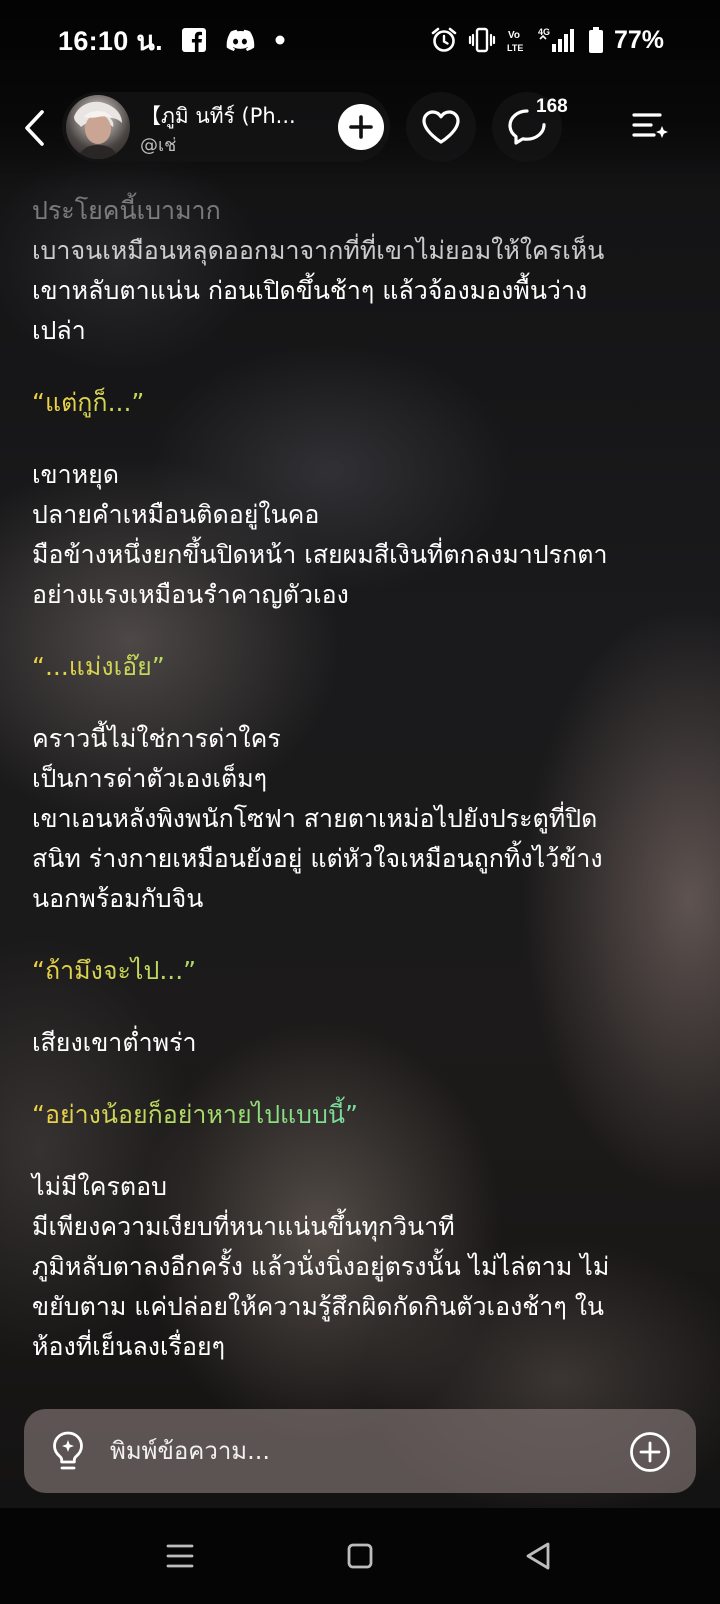  I want to click on svg-text: LTE, so click(515, 48).